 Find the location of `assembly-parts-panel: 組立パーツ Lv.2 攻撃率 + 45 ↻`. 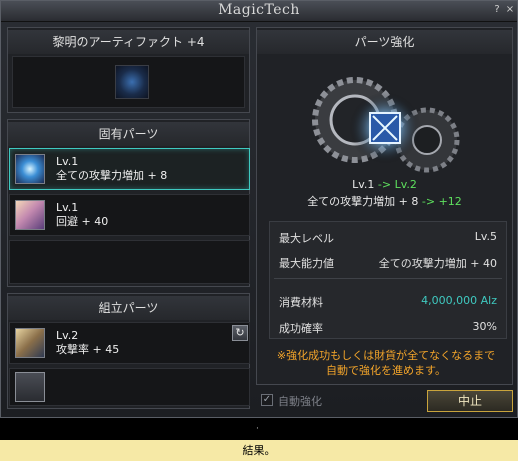

assembly-parts-panel: 組立パーツ Lv.2 攻撃率 + 45 ↻ is located at coordinates (128, 351).